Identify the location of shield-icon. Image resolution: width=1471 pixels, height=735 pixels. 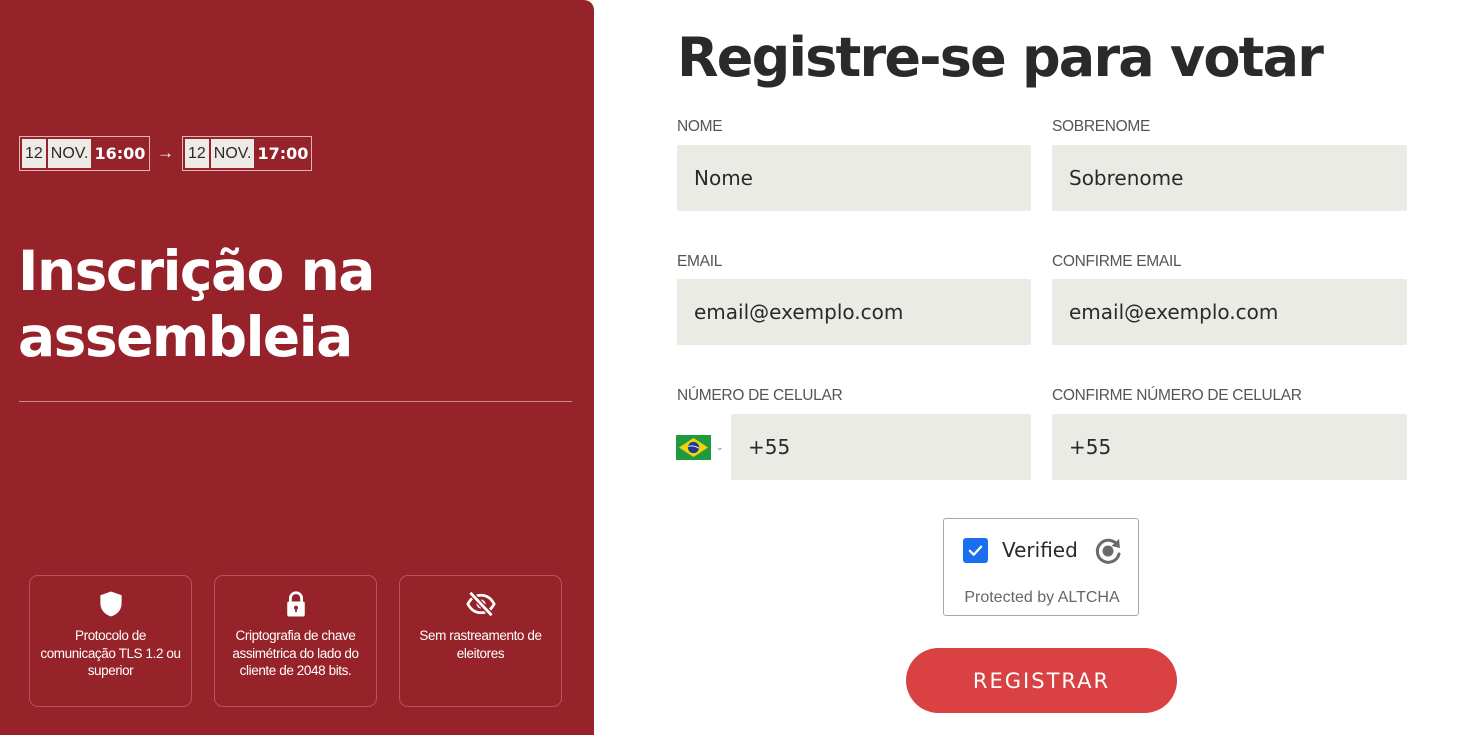
(110, 604).